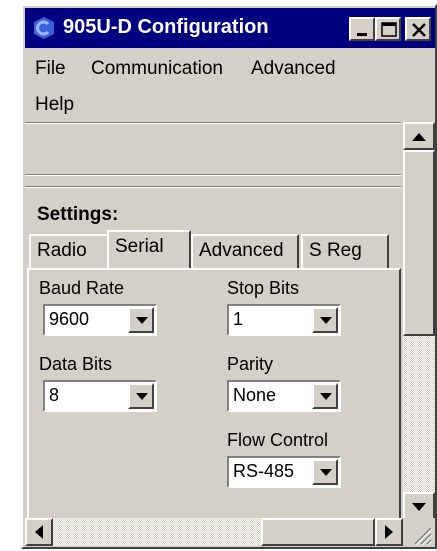  Describe the element at coordinates (419, 243) in the screenshot. I see `scroll-thumb` at that location.